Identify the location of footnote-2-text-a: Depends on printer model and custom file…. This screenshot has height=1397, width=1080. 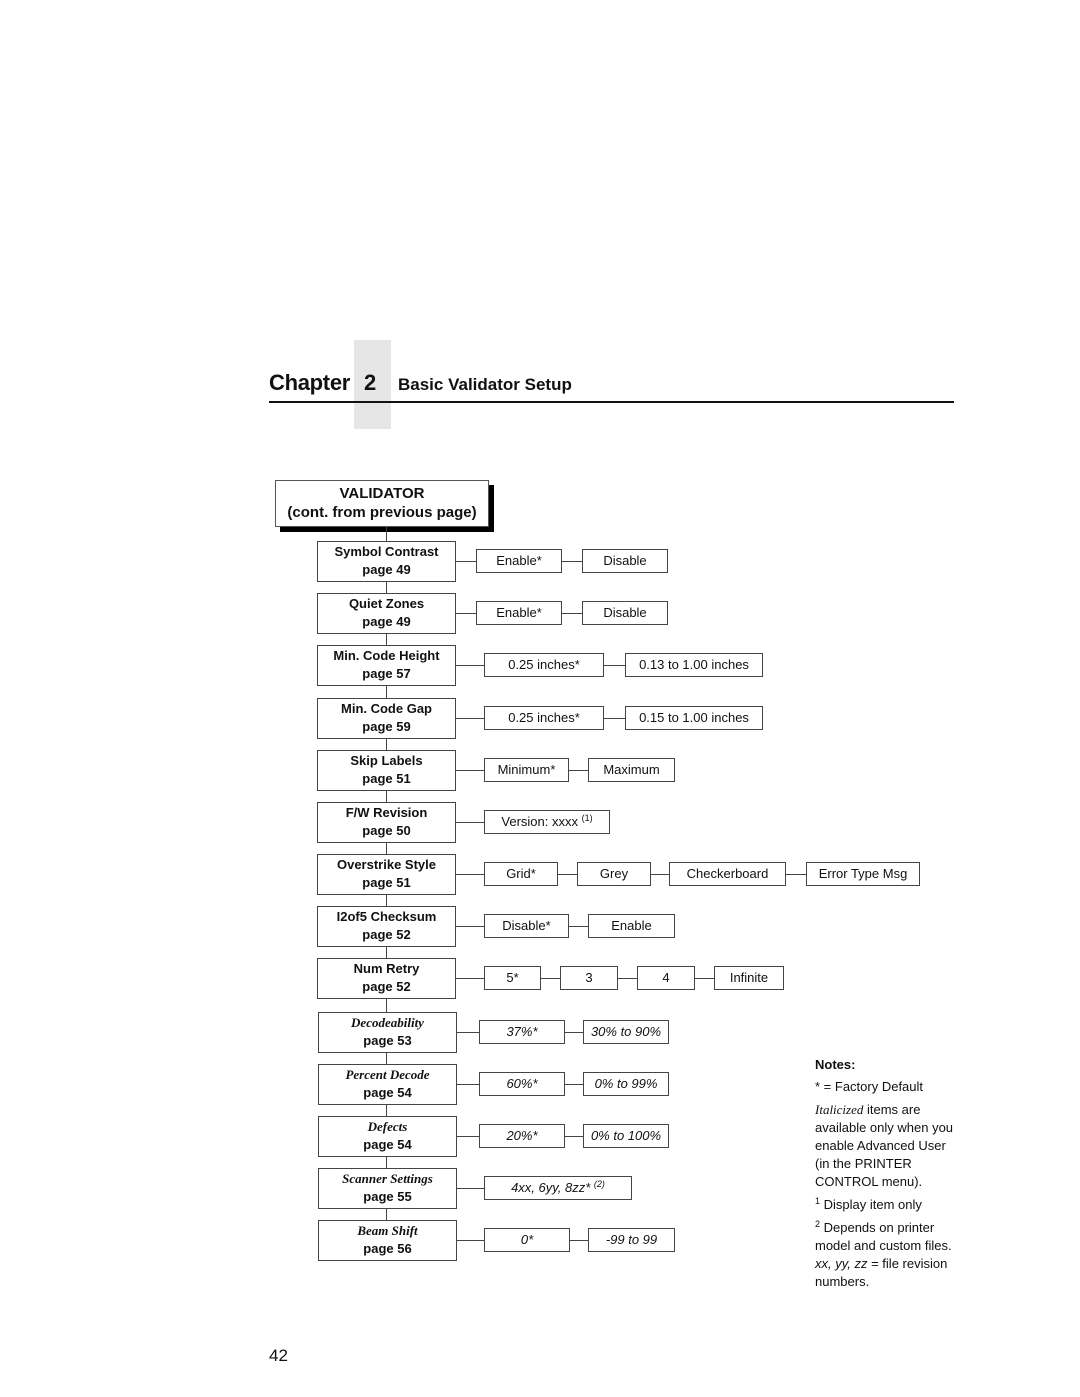
(883, 1236).